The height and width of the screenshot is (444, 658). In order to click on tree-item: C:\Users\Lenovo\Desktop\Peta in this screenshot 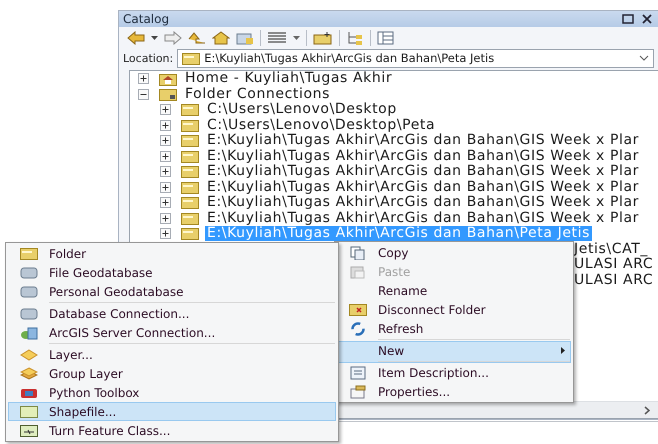, I will do `click(321, 125)`.